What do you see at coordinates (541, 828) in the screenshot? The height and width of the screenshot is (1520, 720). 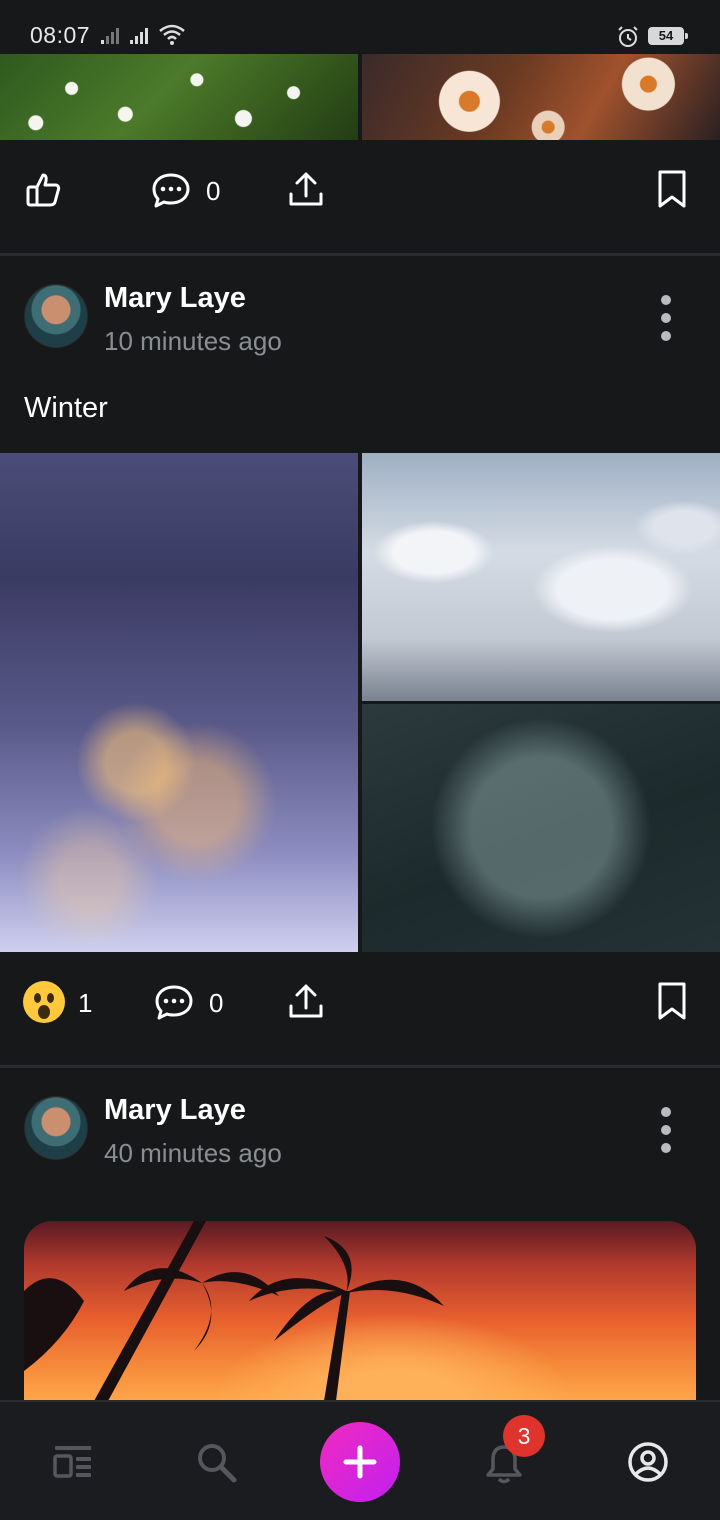 I see `snowflake-image` at bounding box center [541, 828].